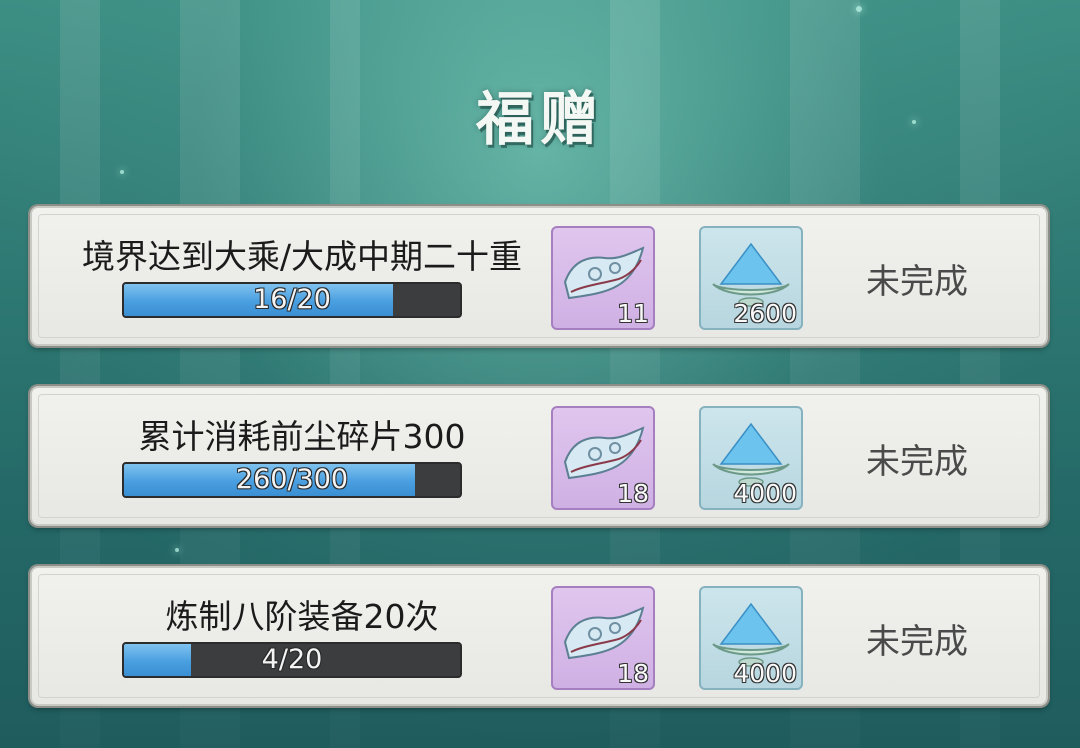 Image resolution: width=1080 pixels, height=748 pixels. What do you see at coordinates (302, 256) in the screenshot?
I see `task-title: 境界达到大乘/大成中期二十重` at bounding box center [302, 256].